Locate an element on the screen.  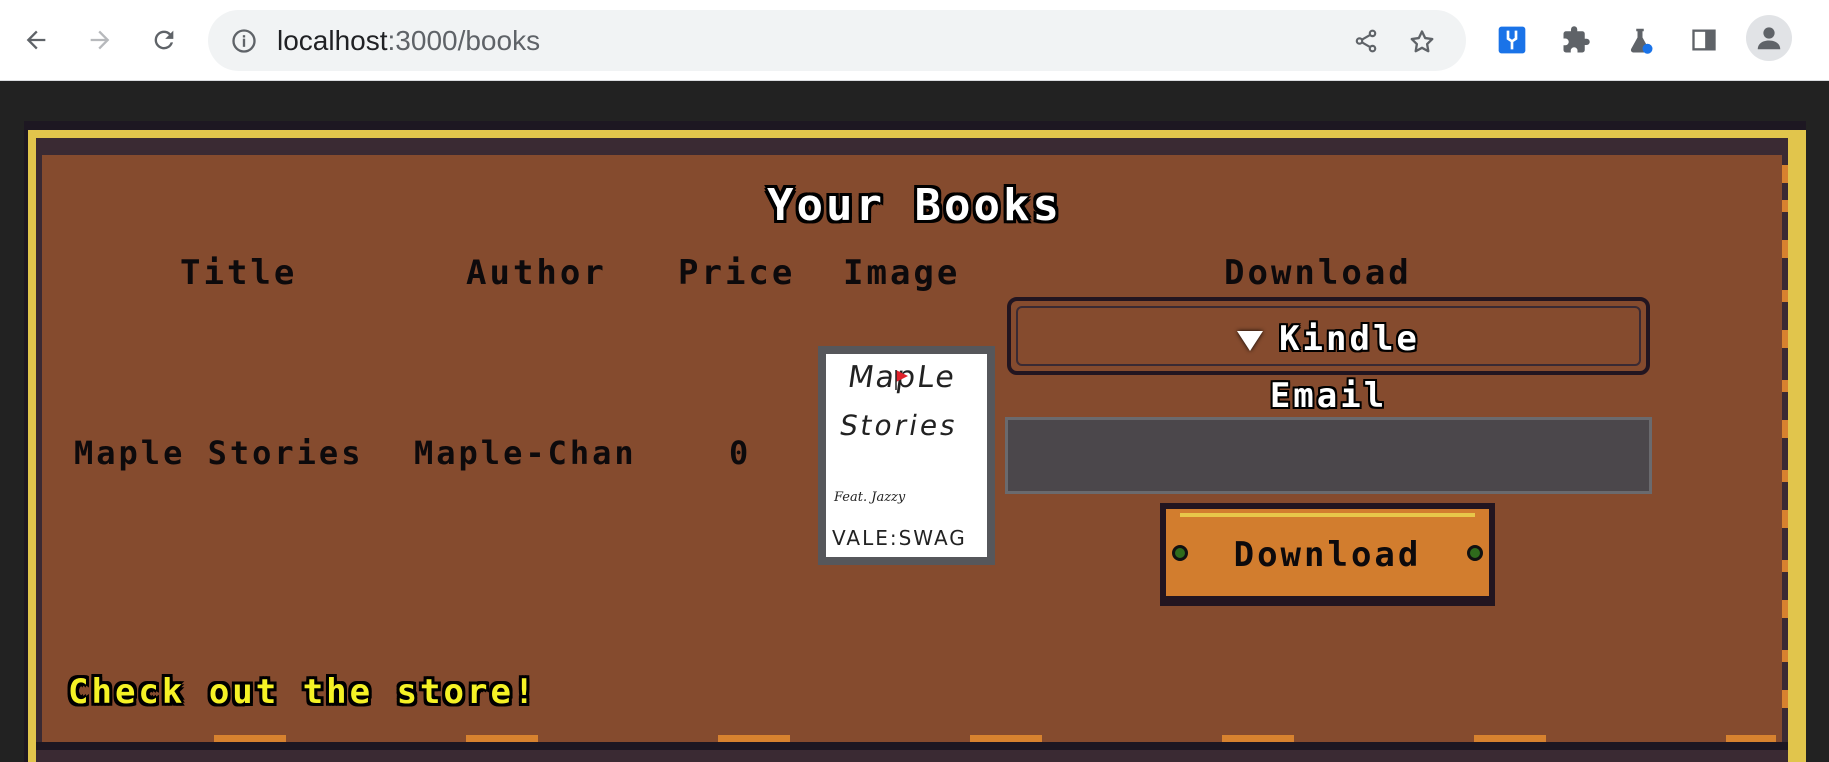
back-icon is located at coordinates (36, 40).